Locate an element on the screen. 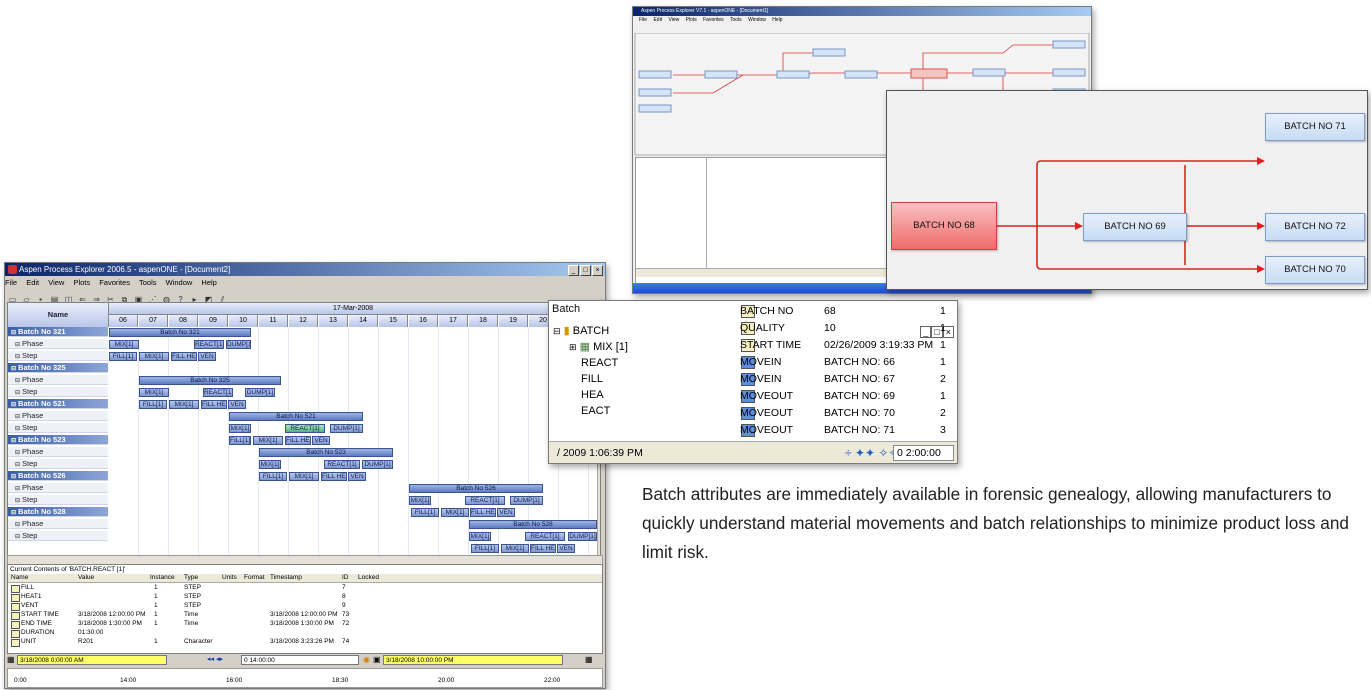 The image size is (1371, 690). col-header-value: Value is located at coordinates (86, 577).